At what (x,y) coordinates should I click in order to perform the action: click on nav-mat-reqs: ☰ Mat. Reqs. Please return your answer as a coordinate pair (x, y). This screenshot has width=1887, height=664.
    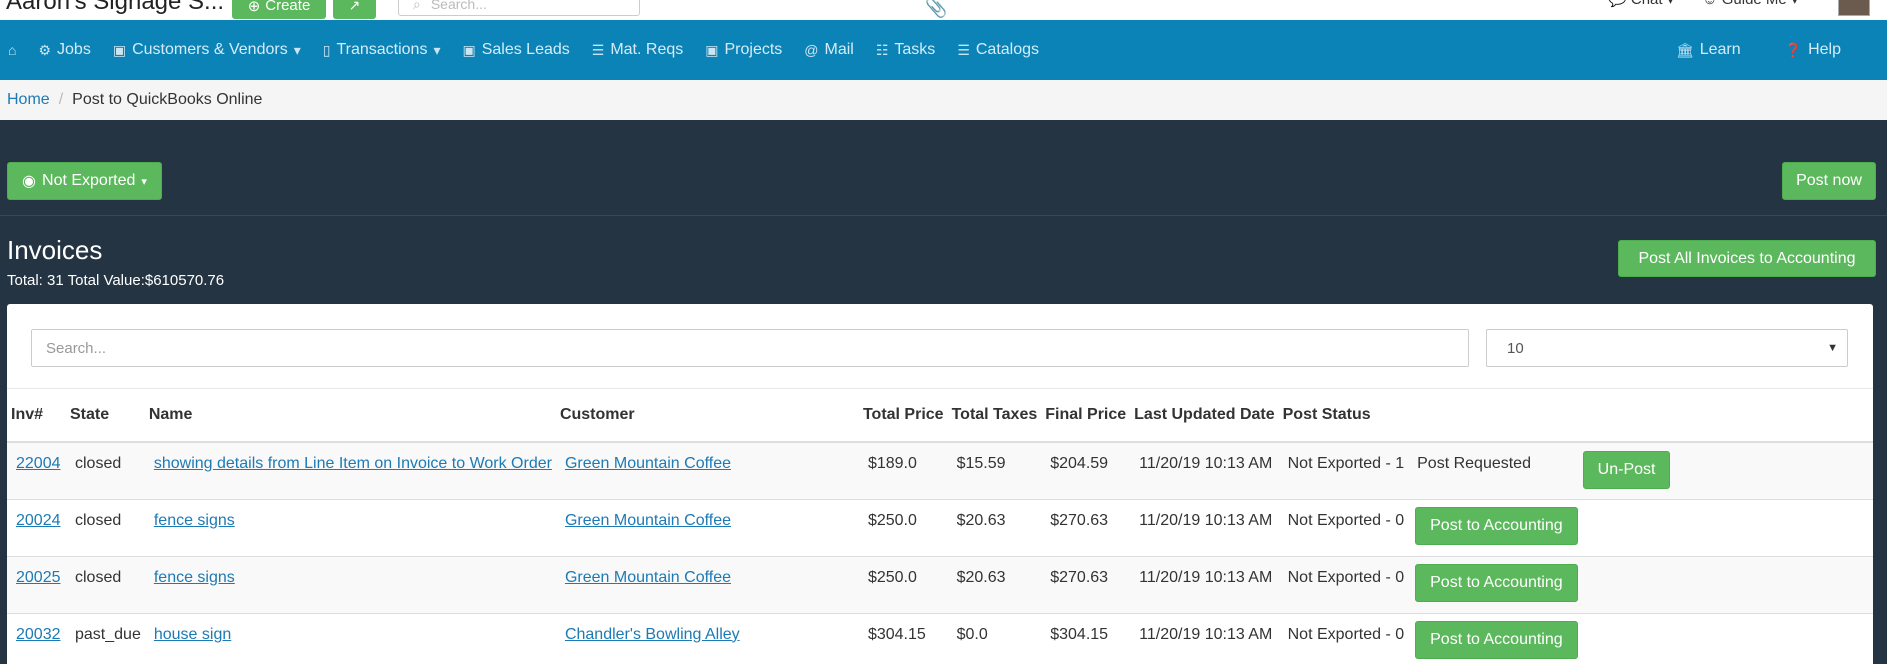
    Looking at the image, I should click on (637, 50).